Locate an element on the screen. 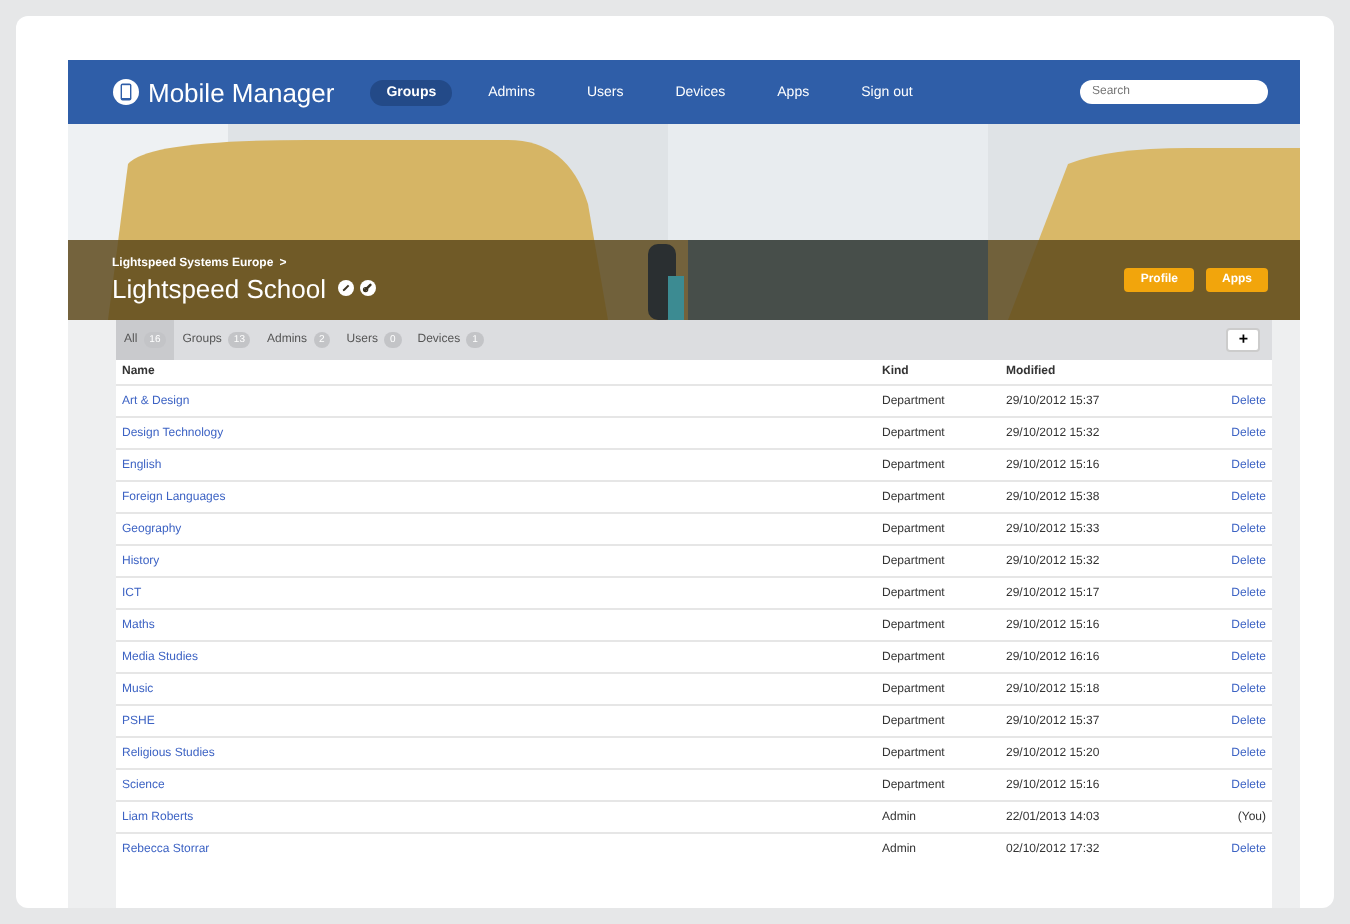 This screenshot has height=924, width=1350. link-icon is located at coordinates (367, 288).